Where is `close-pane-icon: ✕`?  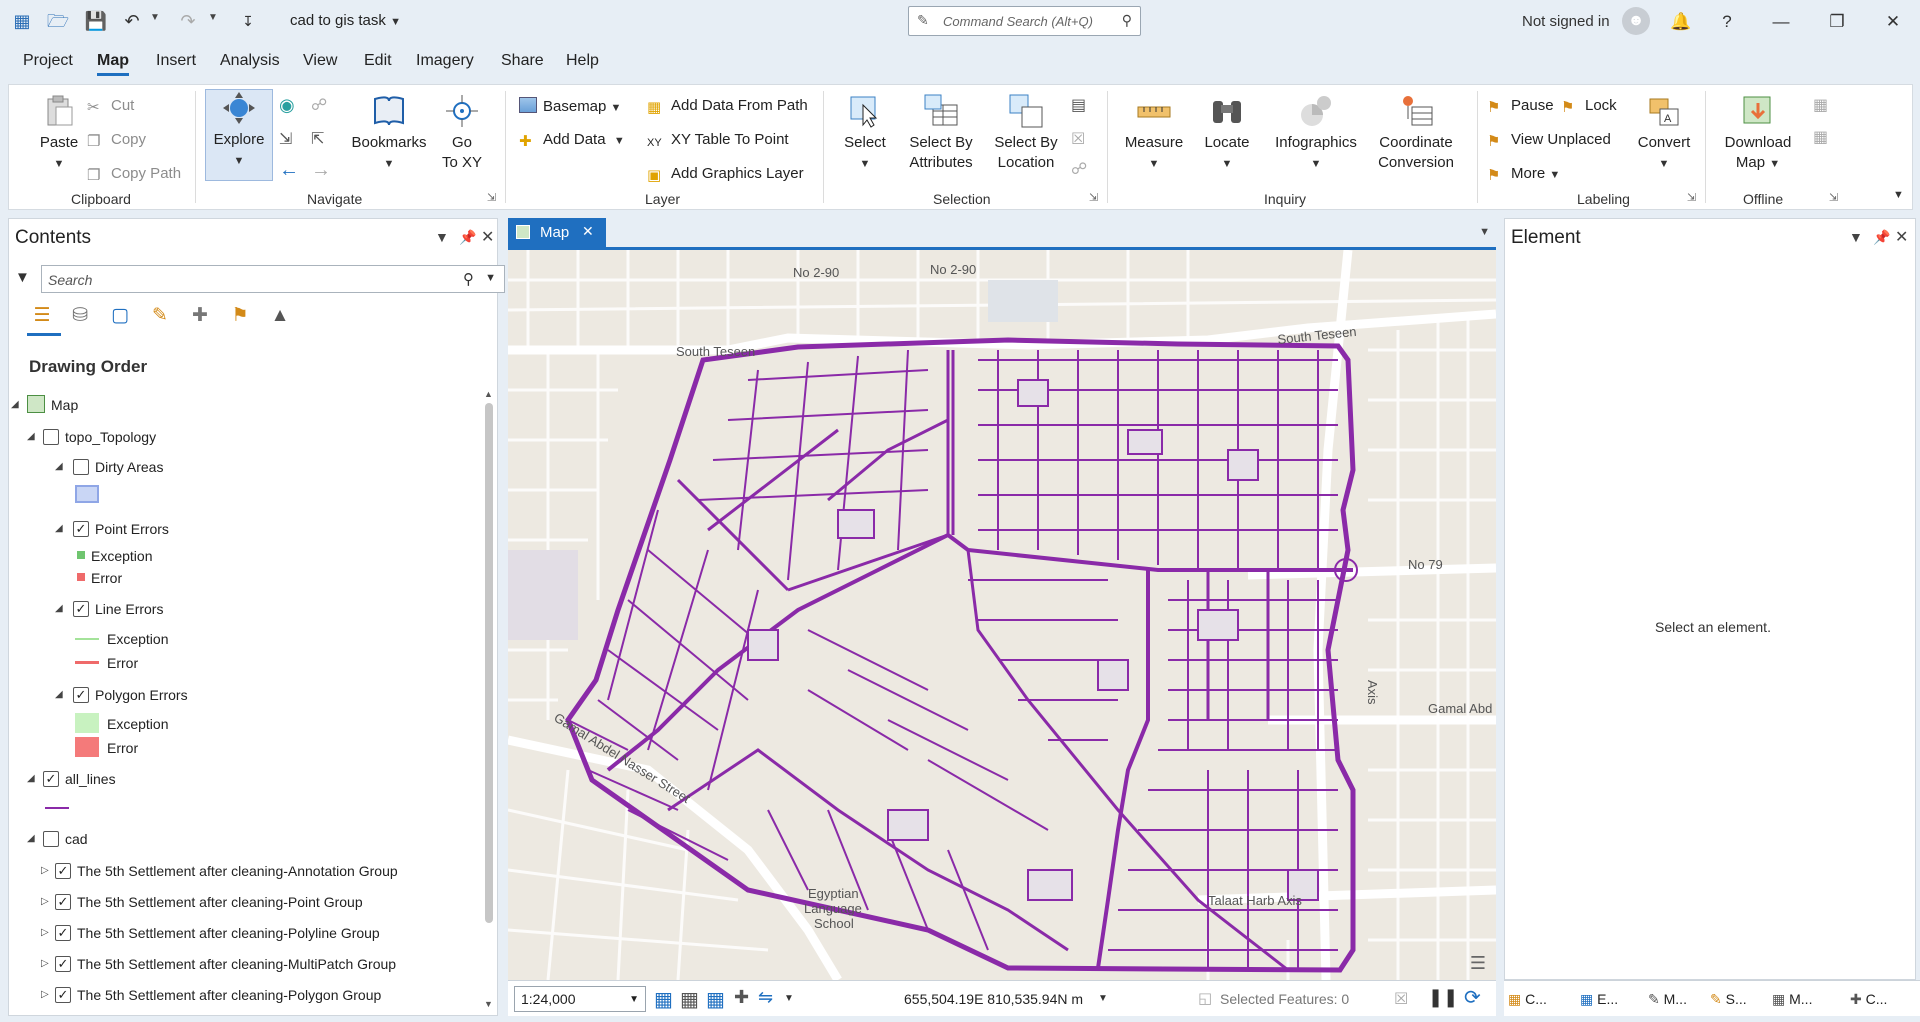 close-pane-icon: ✕ is located at coordinates (1901, 237).